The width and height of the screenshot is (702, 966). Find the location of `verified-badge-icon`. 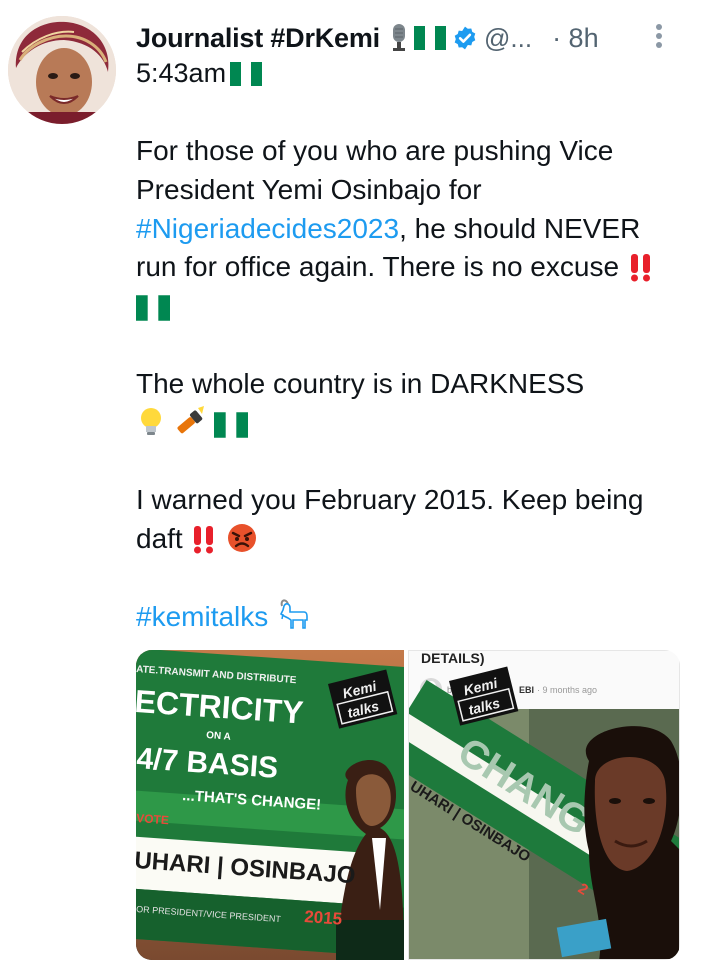

verified-badge-icon is located at coordinates (465, 38).